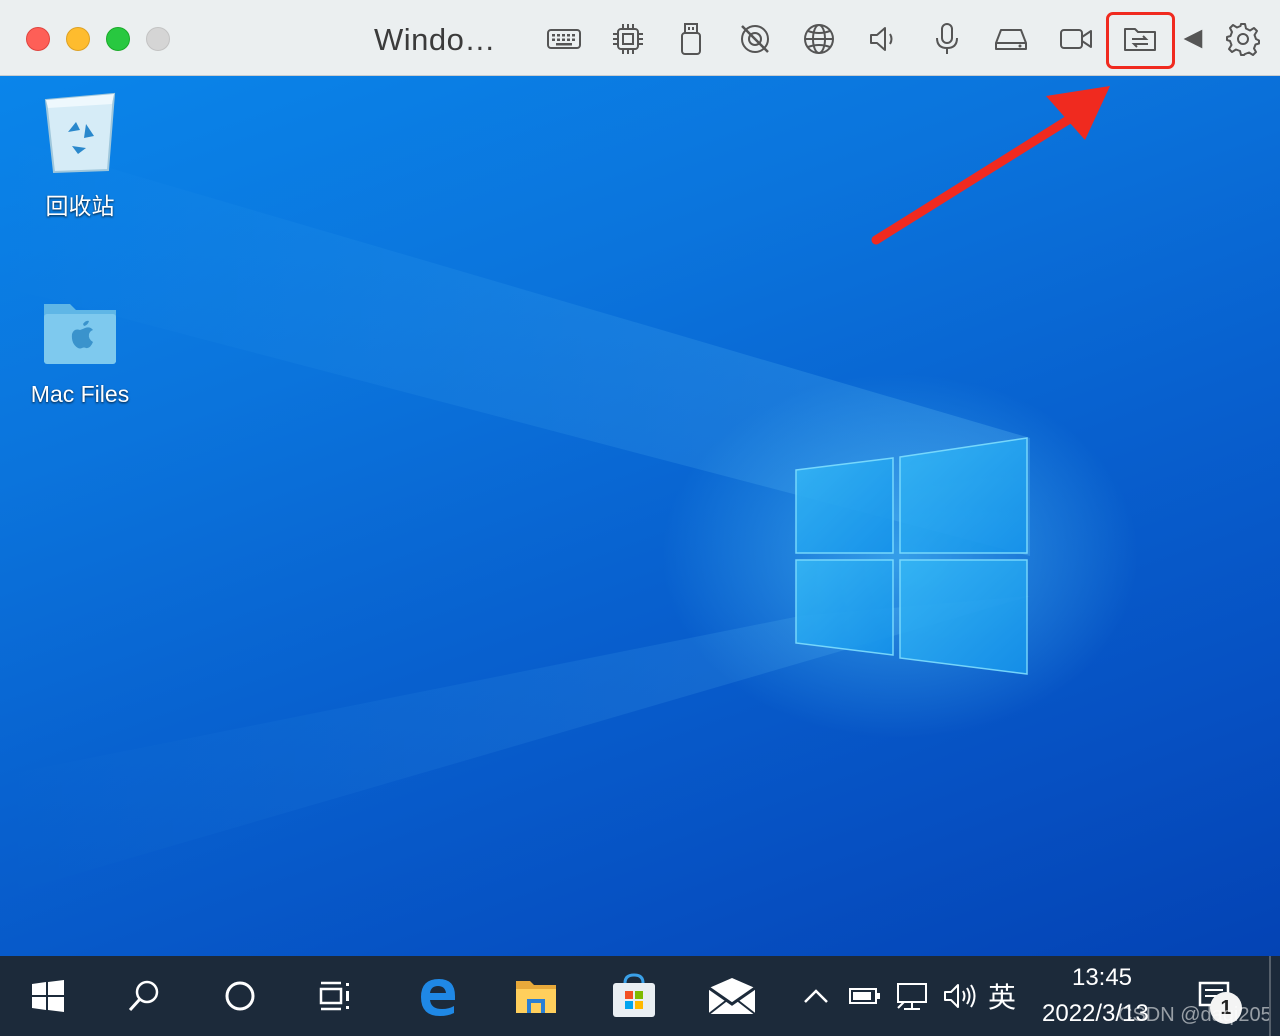 This screenshot has height=1036, width=1280. What do you see at coordinates (1002, 996) in the screenshot?
I see `ime-indicator: 英` at bounding box center [1002, 996].